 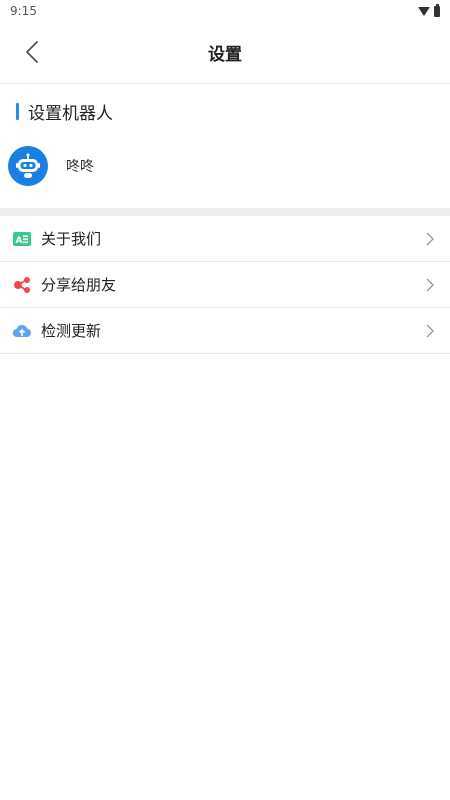 I want to click on status-icons, so click(x=429, y=10).